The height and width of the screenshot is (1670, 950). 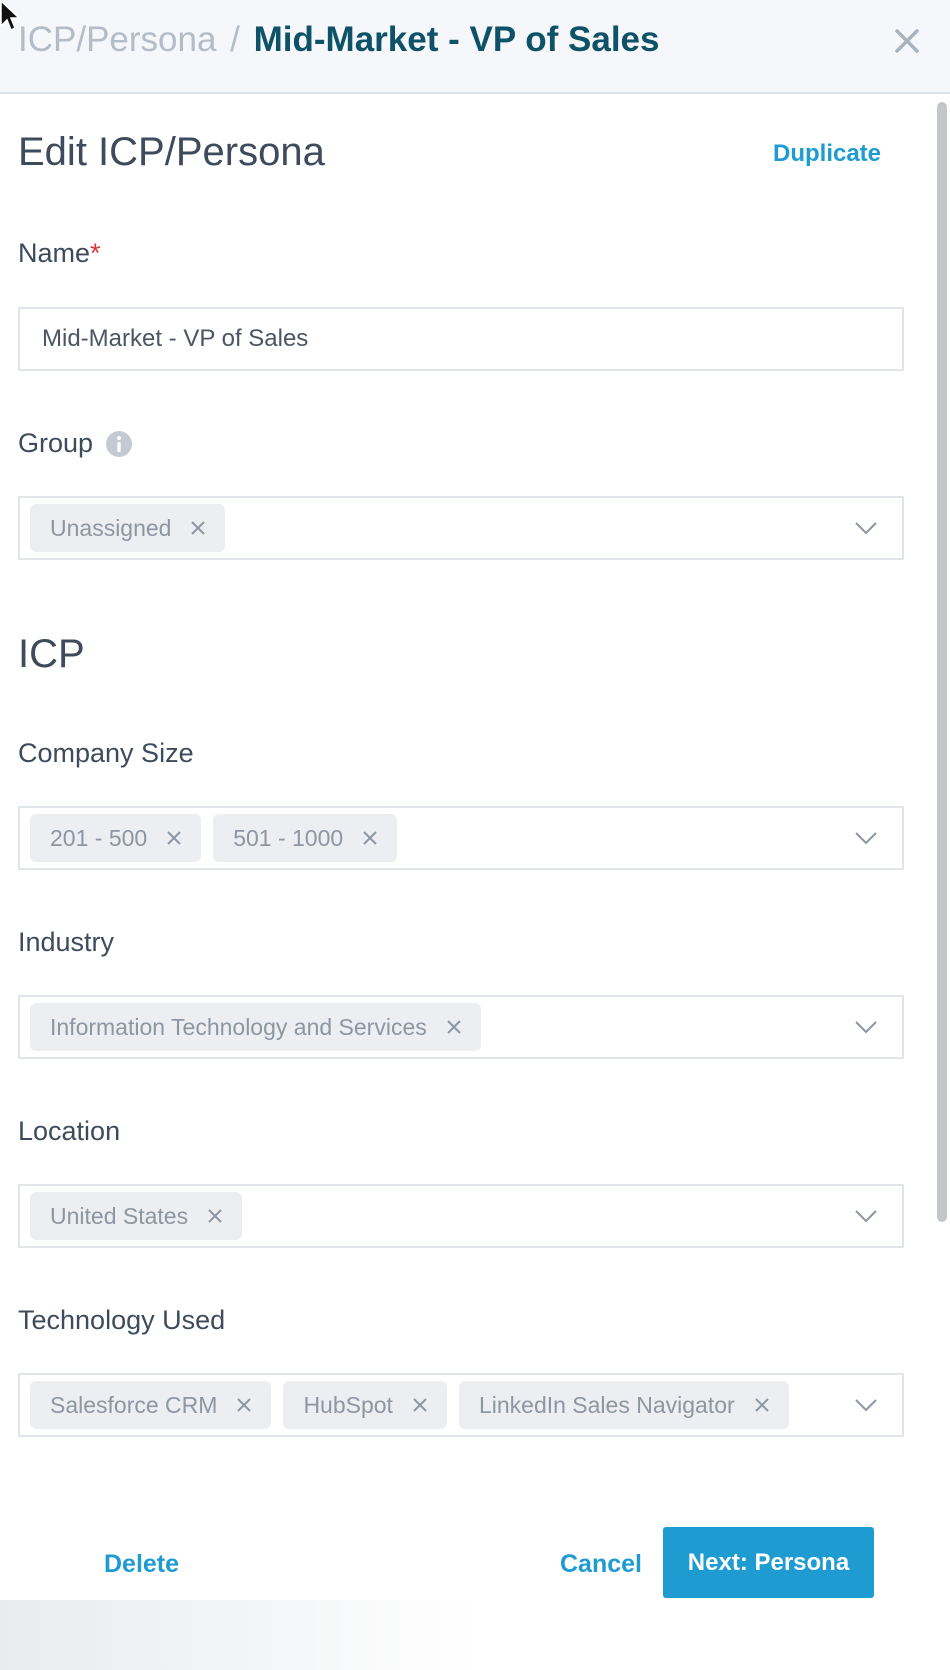 What do you see at coordinates (461, 528) in the screenshot?
I see `group-select: Unassigned` at bounding box center [461, 528].